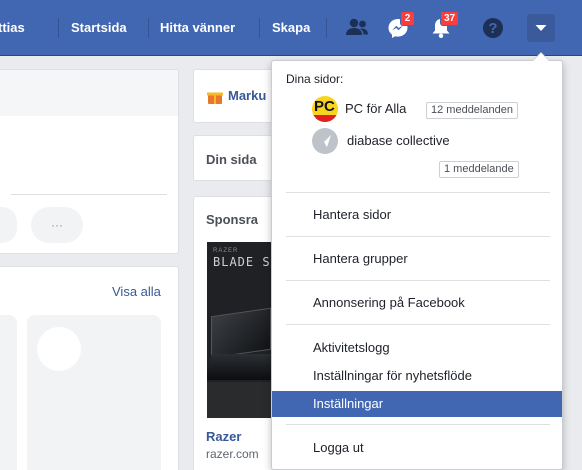 Image resolution: width=582 pixels, height=470 pixels. Describe the element at coordinates (12, 28) in the screenshot. I see `profile-link: ttias` at that location.